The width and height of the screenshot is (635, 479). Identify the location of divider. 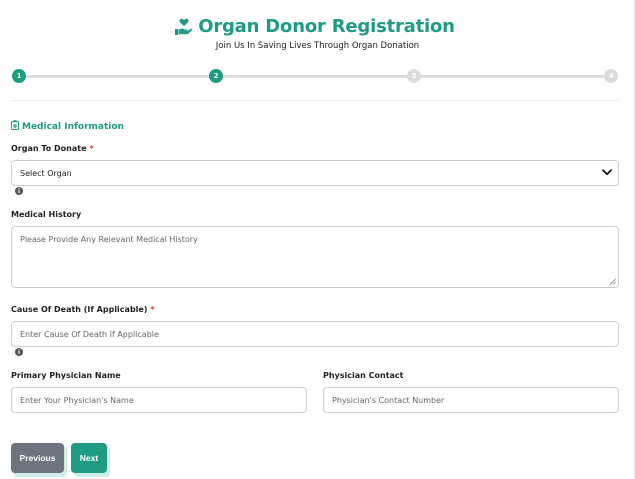
(315, 100).